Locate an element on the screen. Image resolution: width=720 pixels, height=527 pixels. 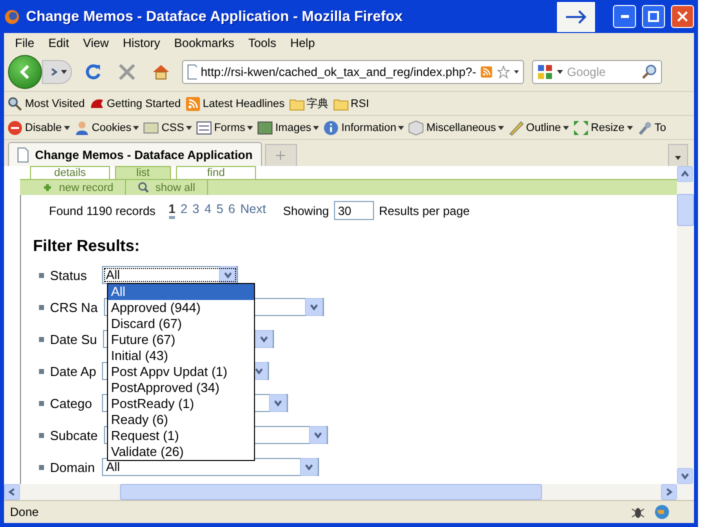
toolbar-menu-button: Information is located at coordinates (363, 128).